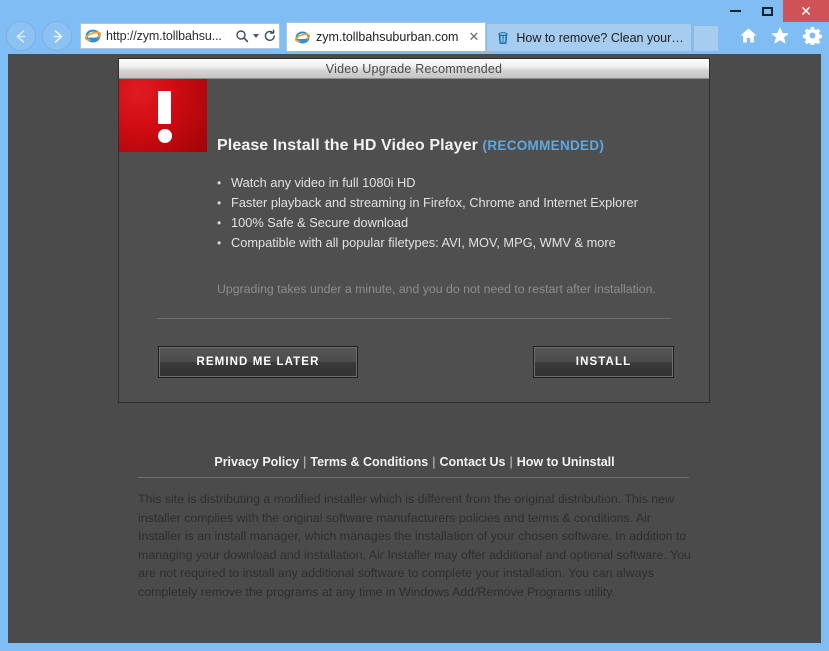 This screenshot has height=651, width=829. I want to click on chevron-down-icon, so click(256, 36).